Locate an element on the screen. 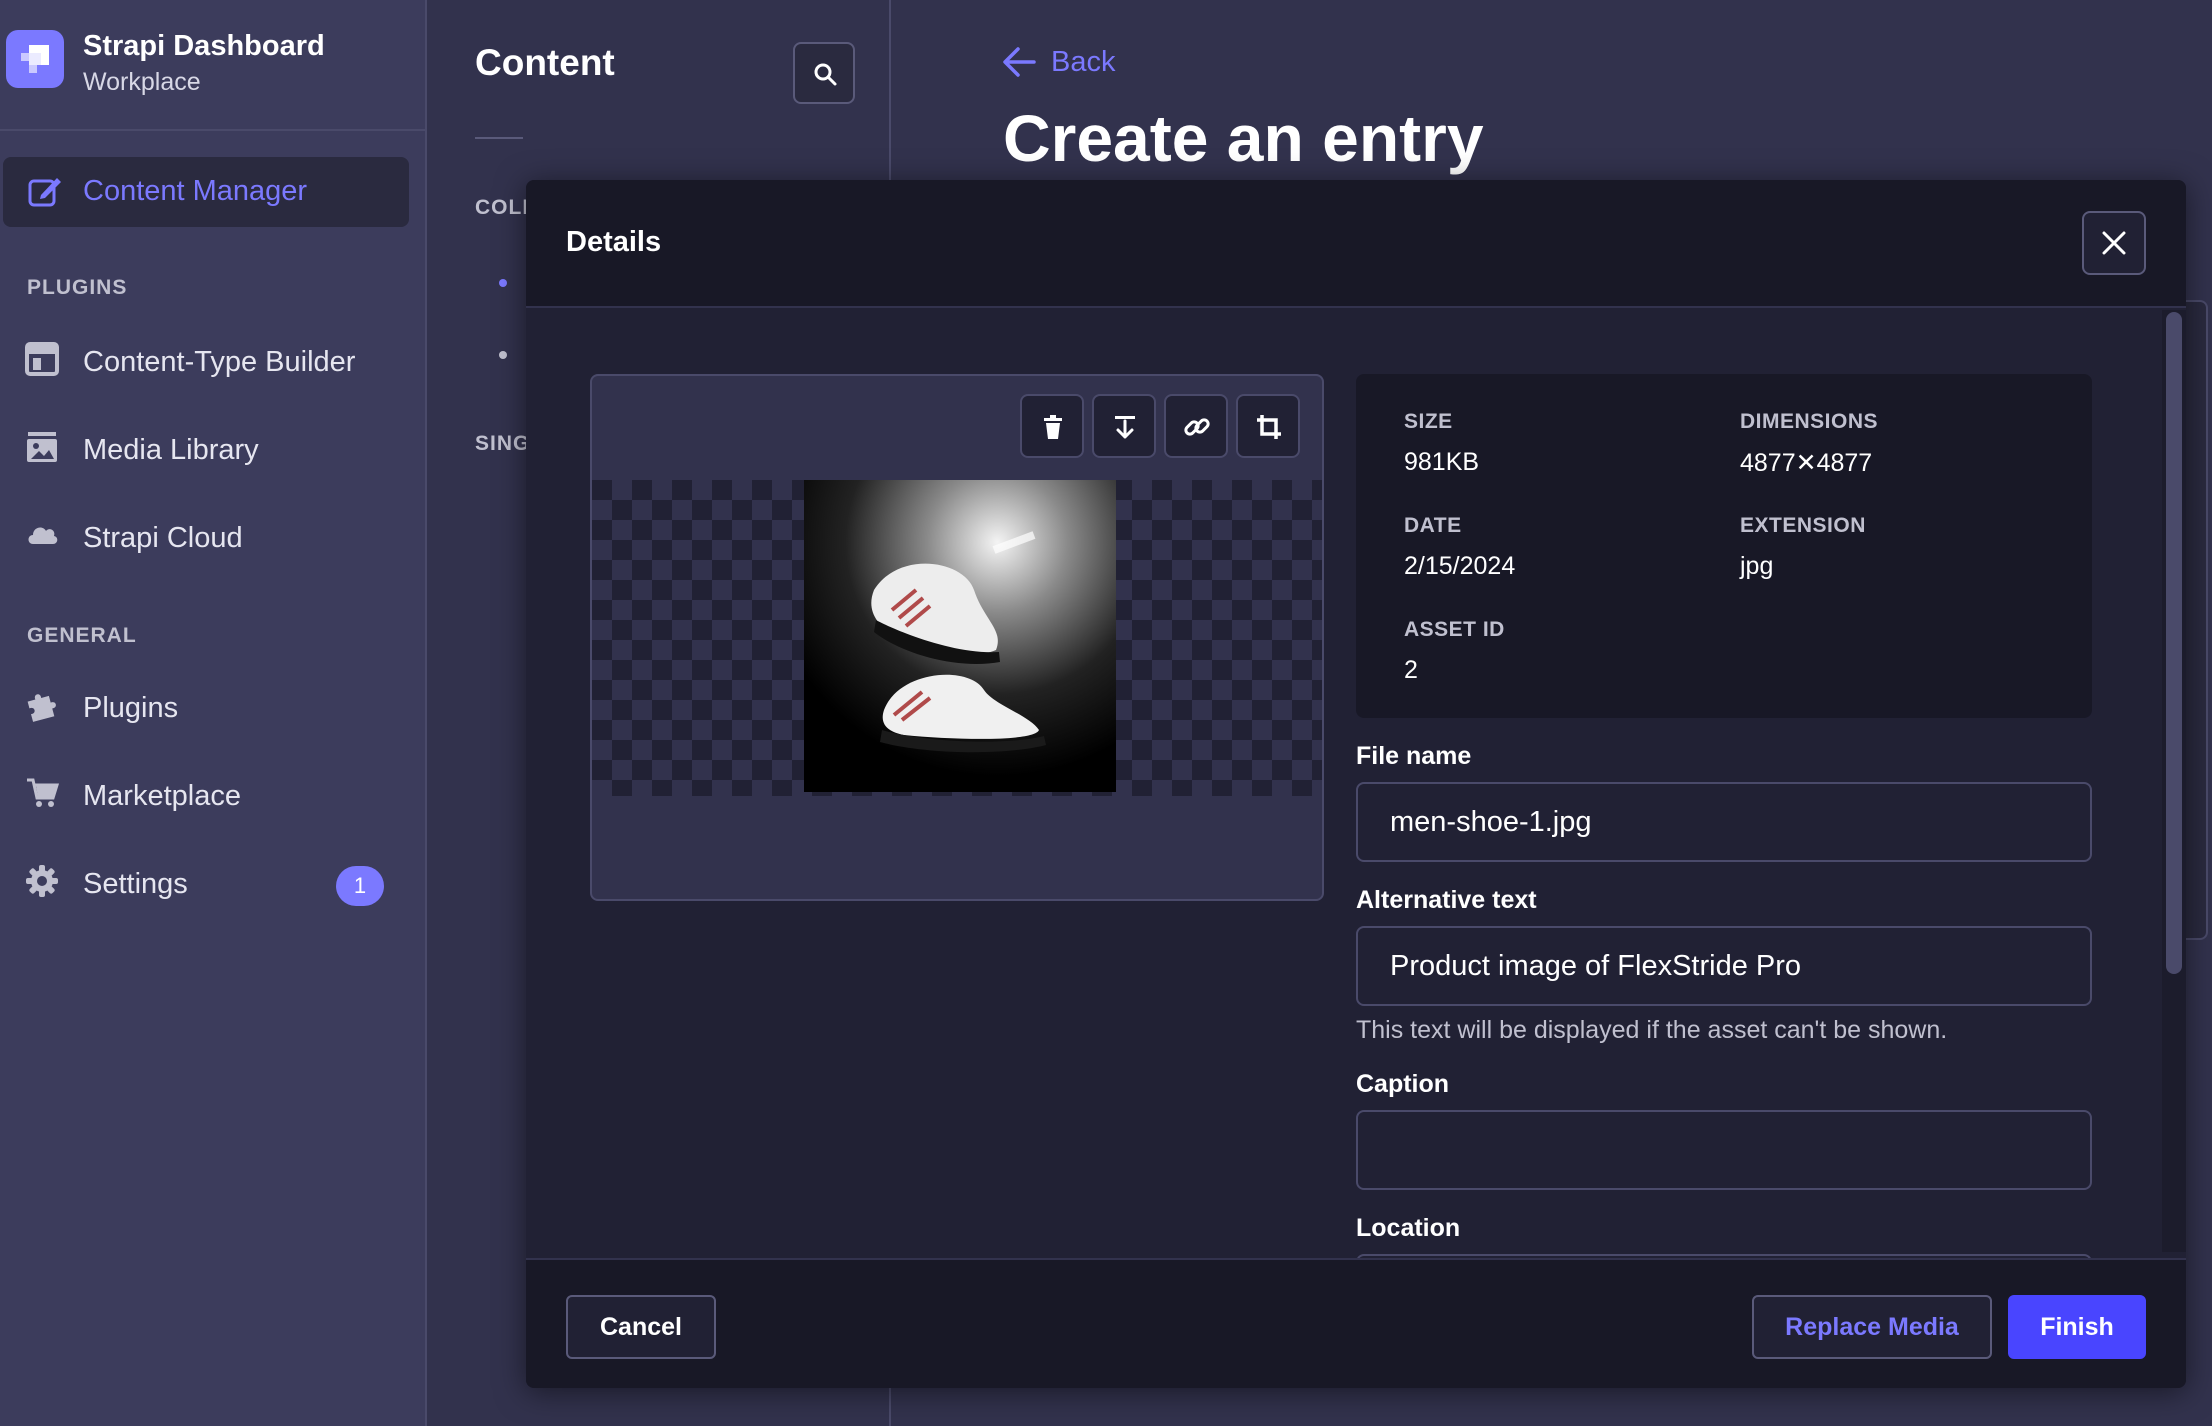 The height and width of the screenshot is (1426, 2212). nav-label-marketplace: Marketplace is located at coordinates (162, 796).